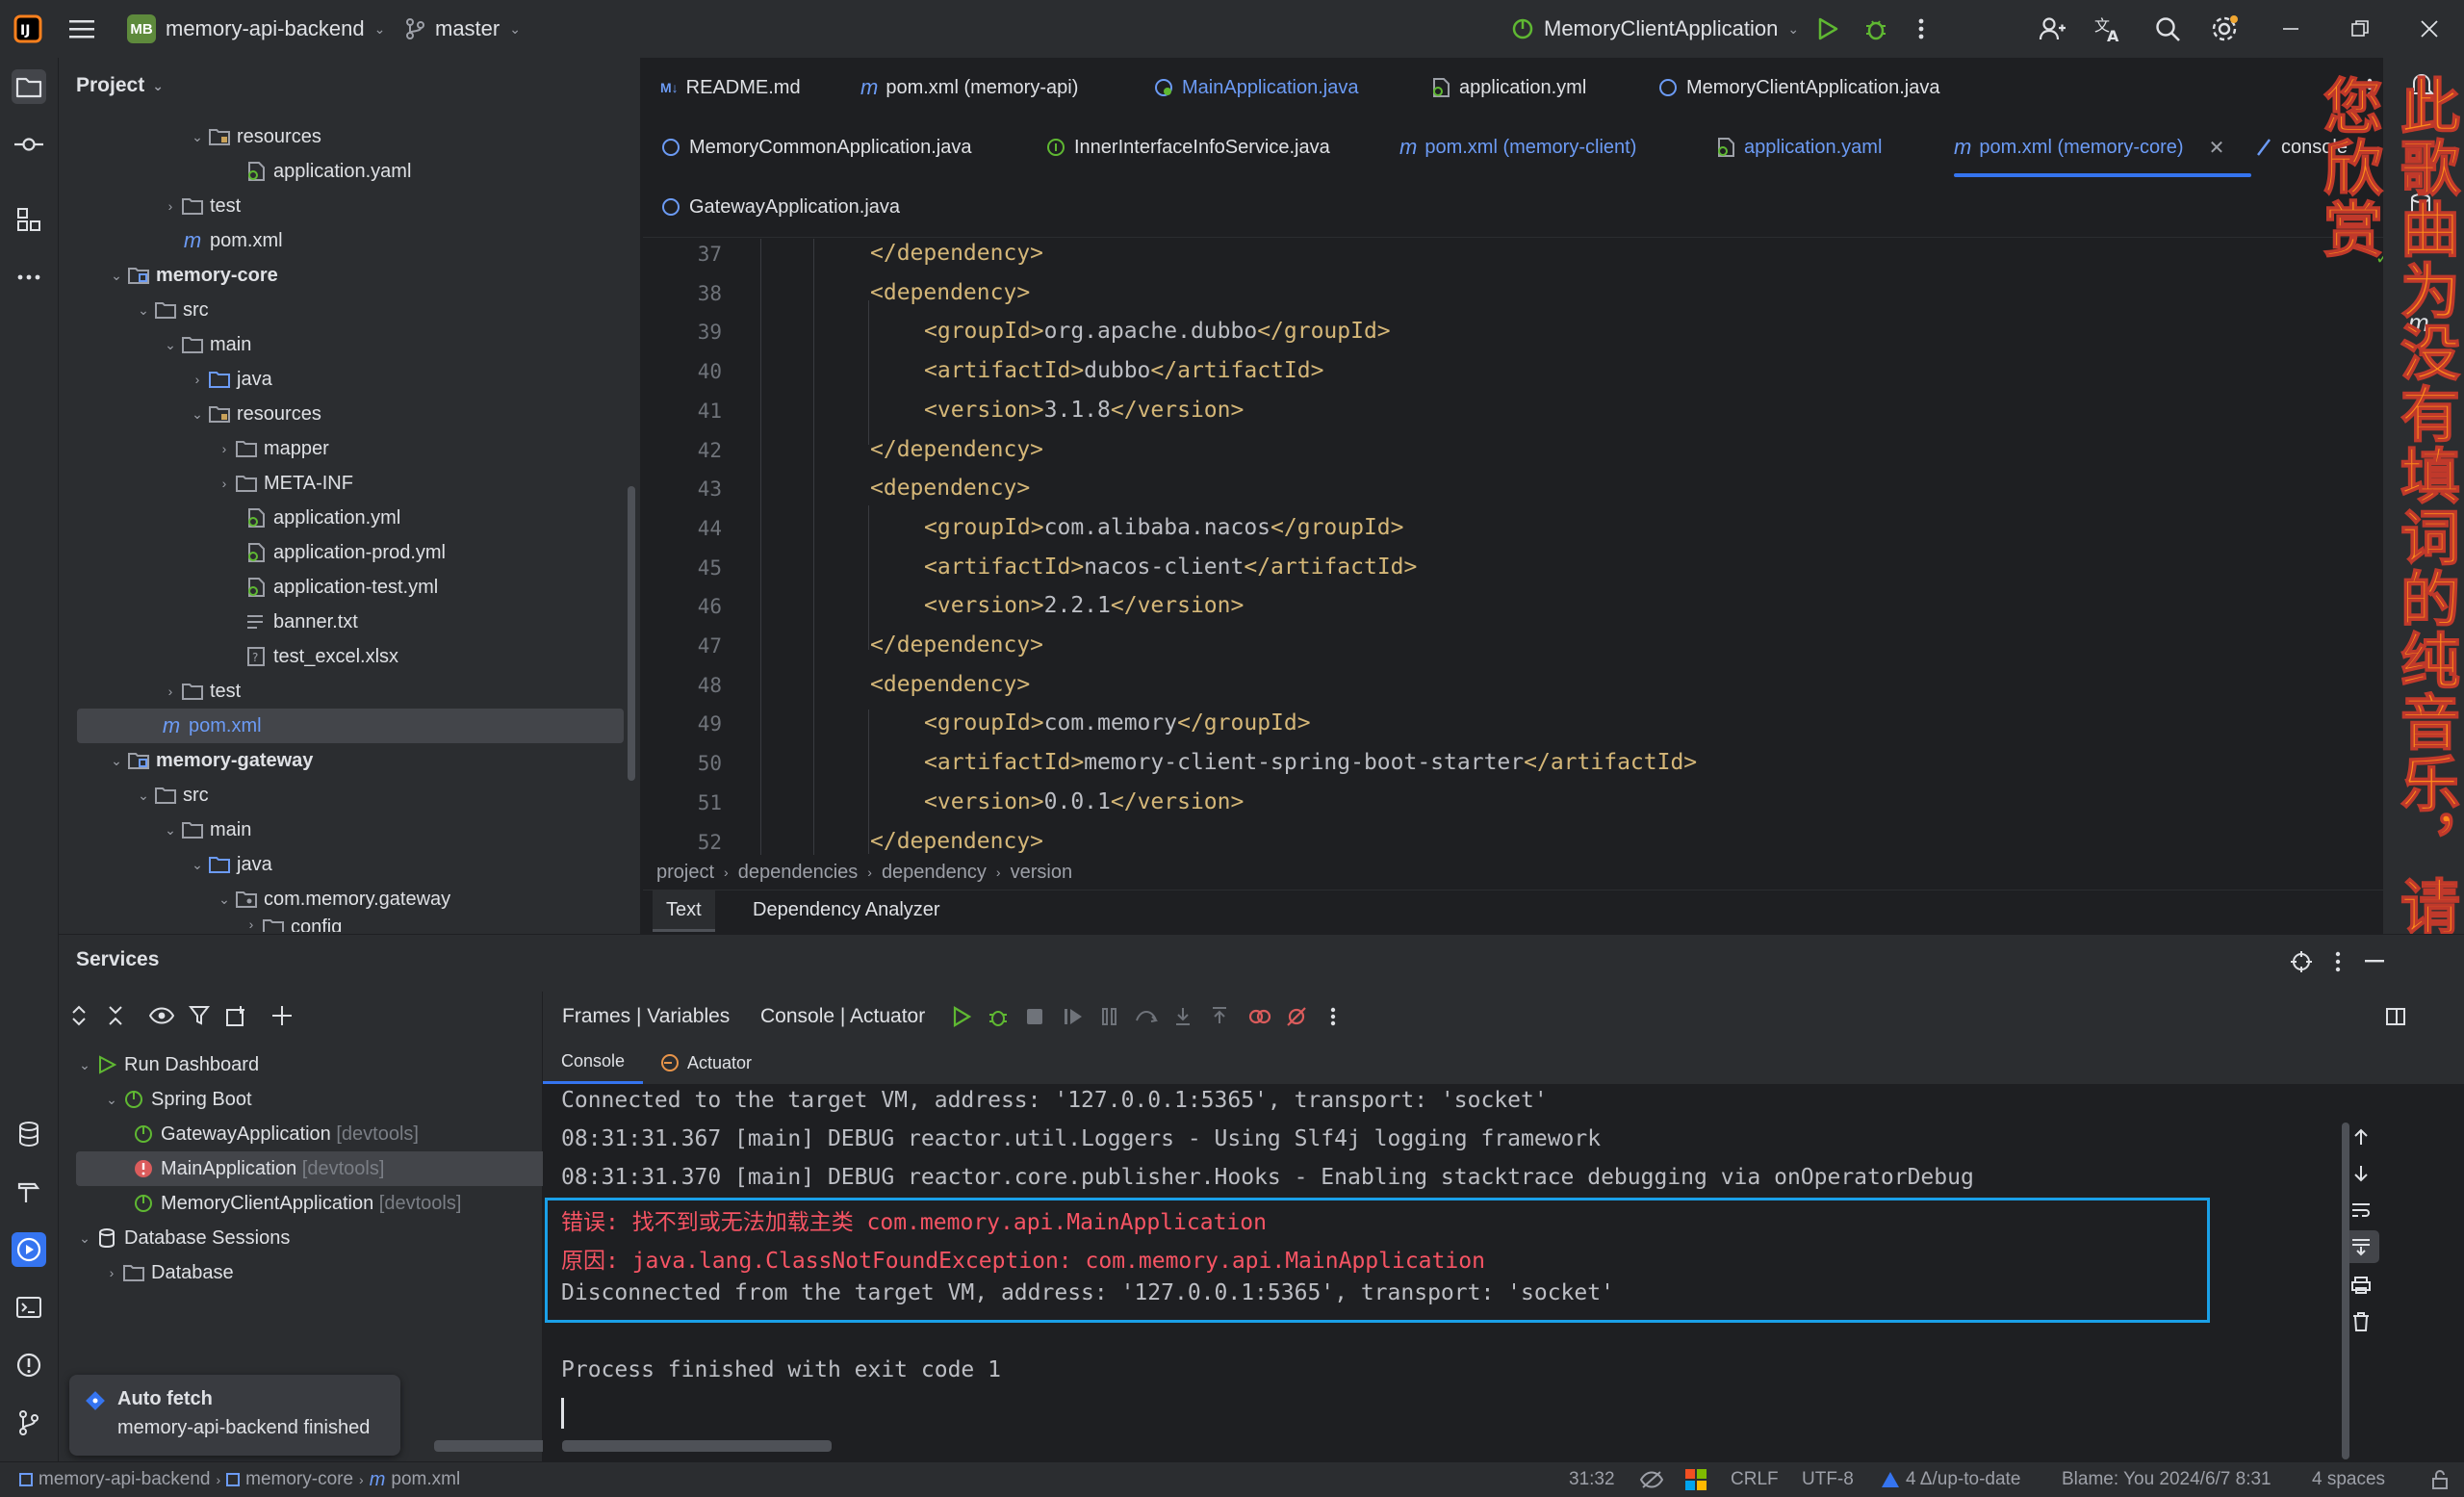 Image resolution: width=2464 pixels, height=1497 pixels. I want to click on tree-item: ⌄ memory-core, so click(192, 275).